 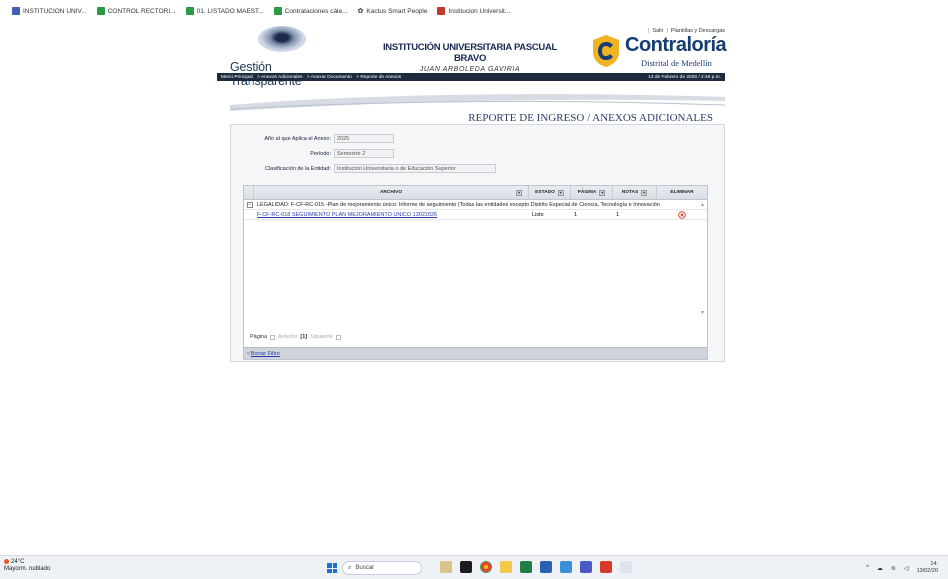 I want to click on contraloria-title: Contraloría, so click(x=676, y=45).